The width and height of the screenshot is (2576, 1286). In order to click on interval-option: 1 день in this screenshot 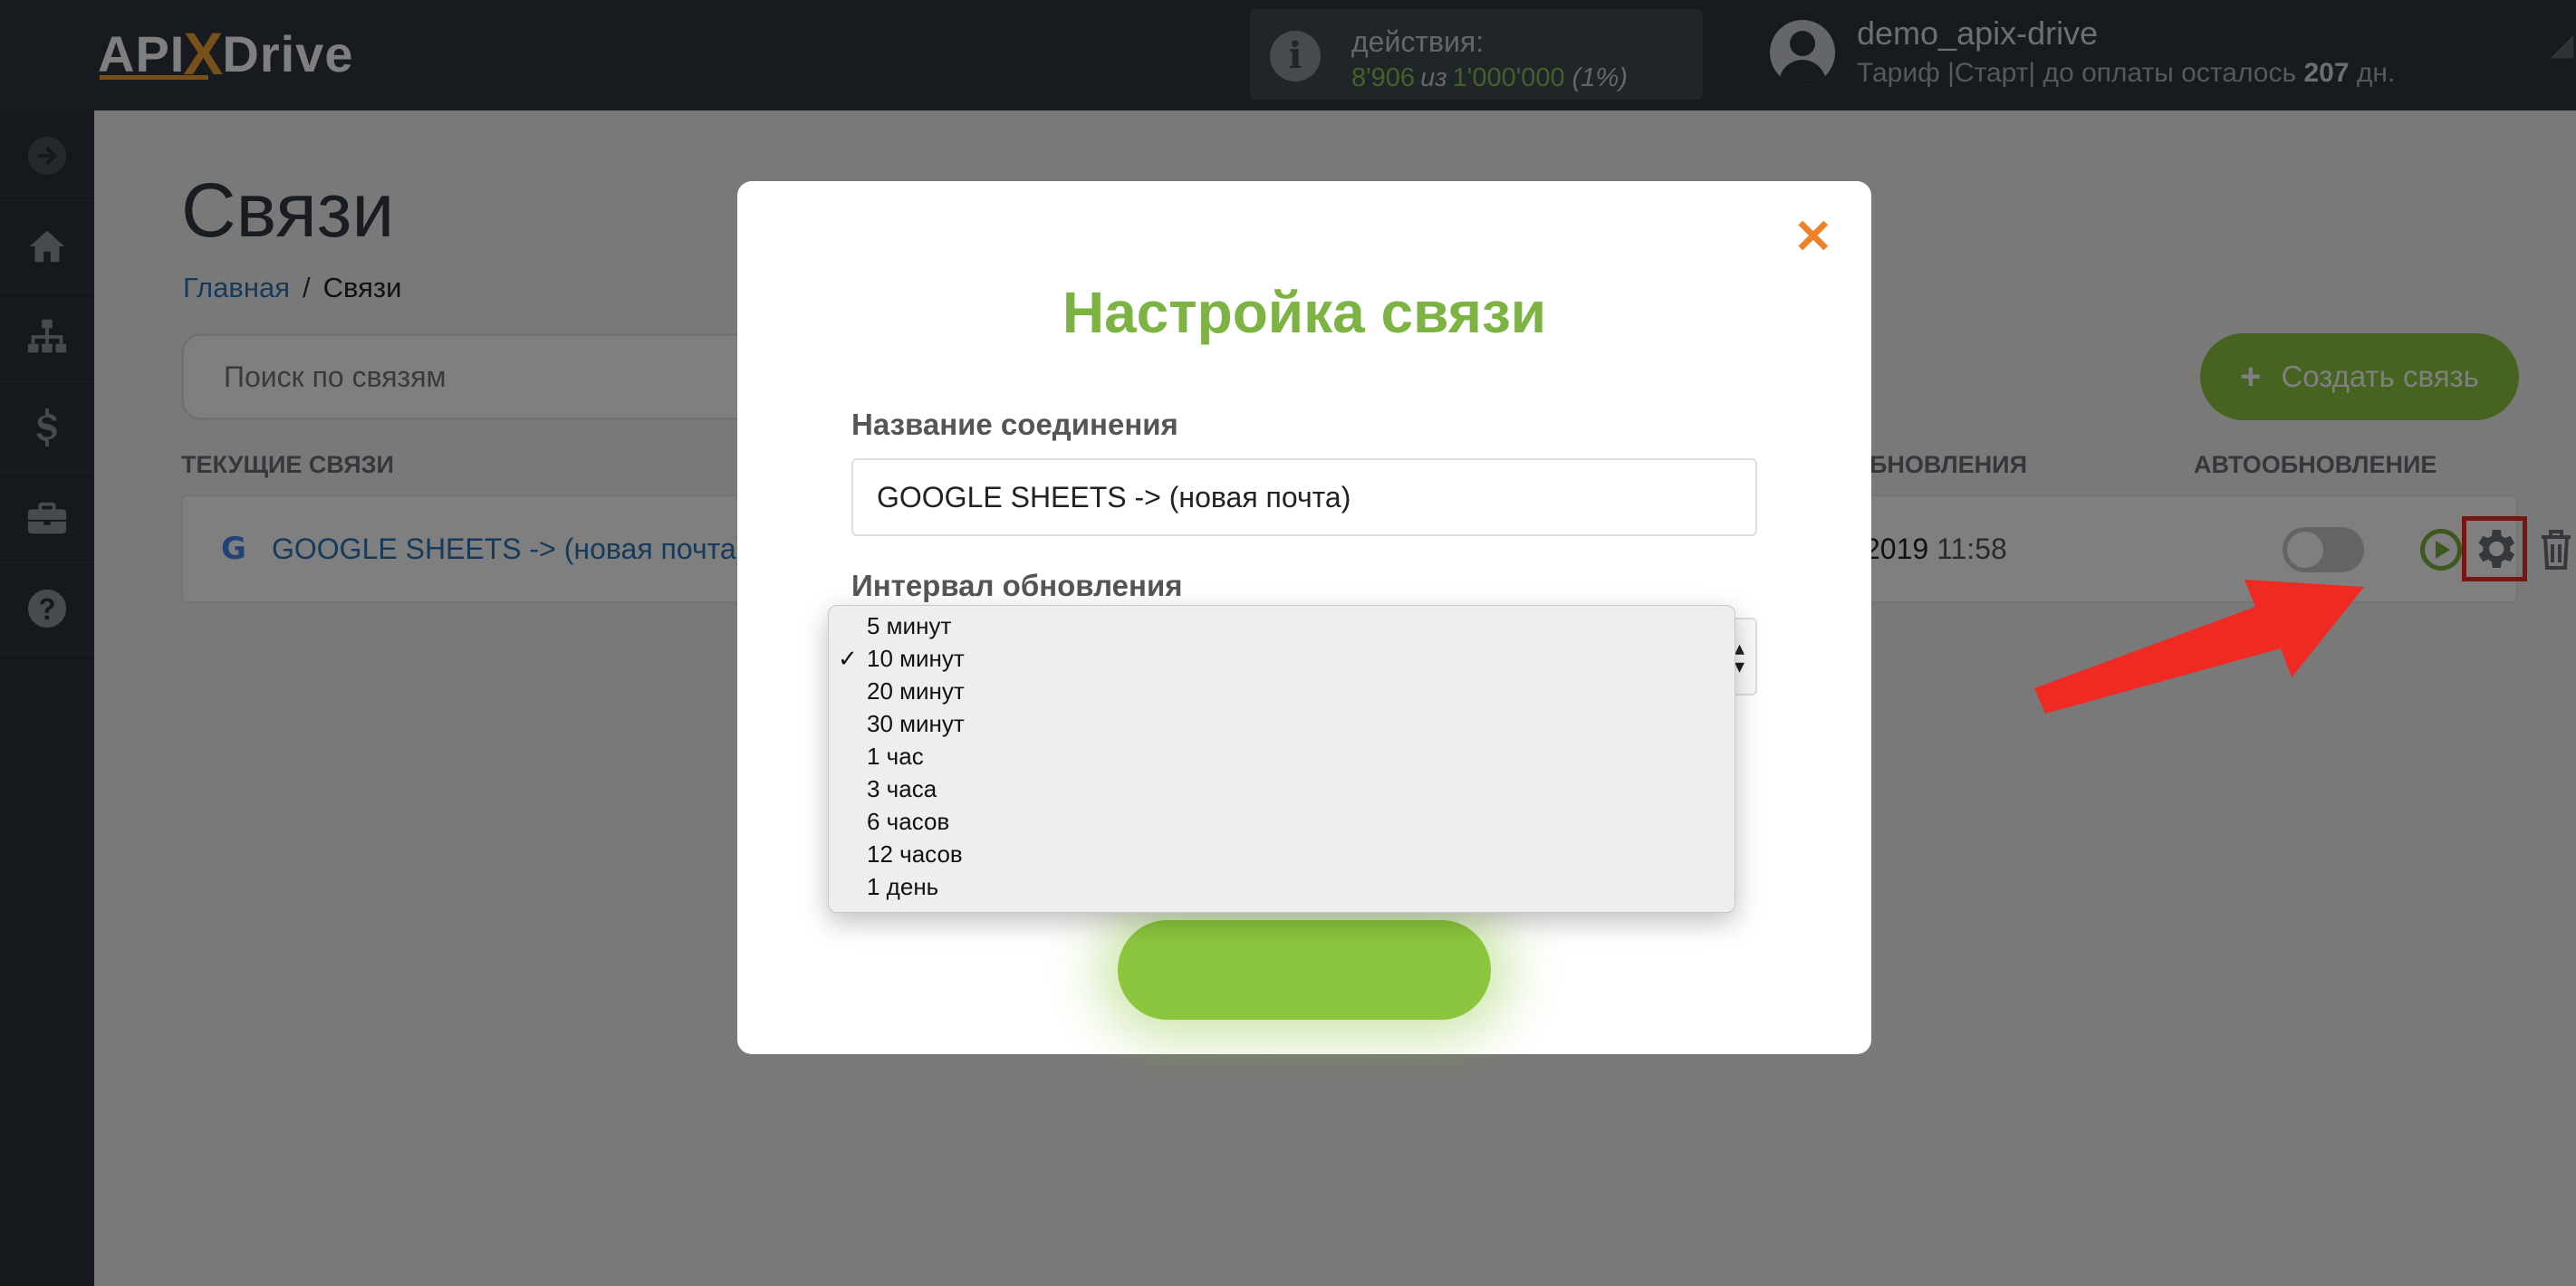, I will do `click(1282, 886)`.